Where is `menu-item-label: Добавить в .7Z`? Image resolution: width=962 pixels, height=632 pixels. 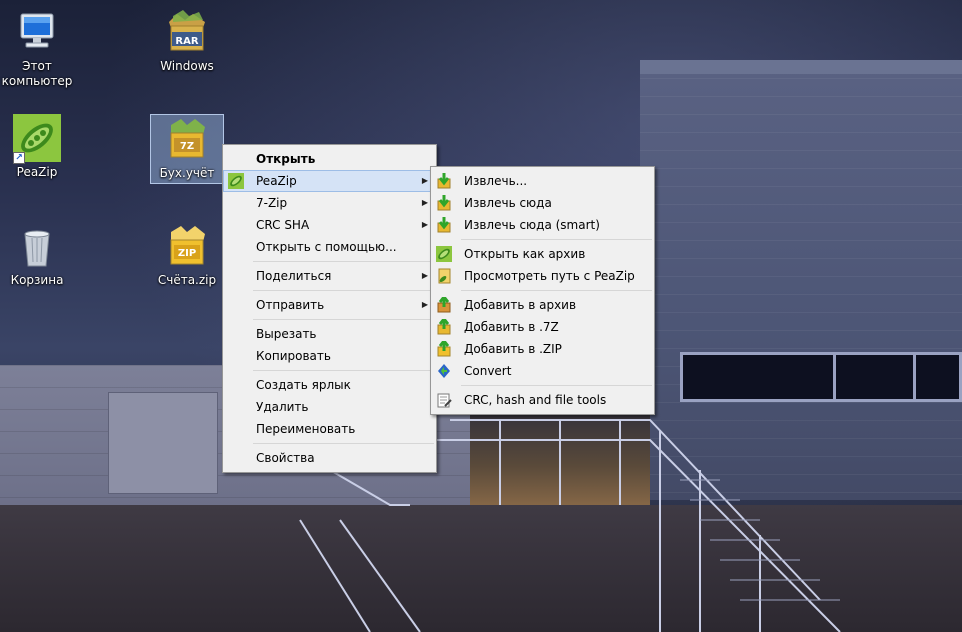 menu-item-label: Добавить в .7Z is located at coordinates (511, 327).